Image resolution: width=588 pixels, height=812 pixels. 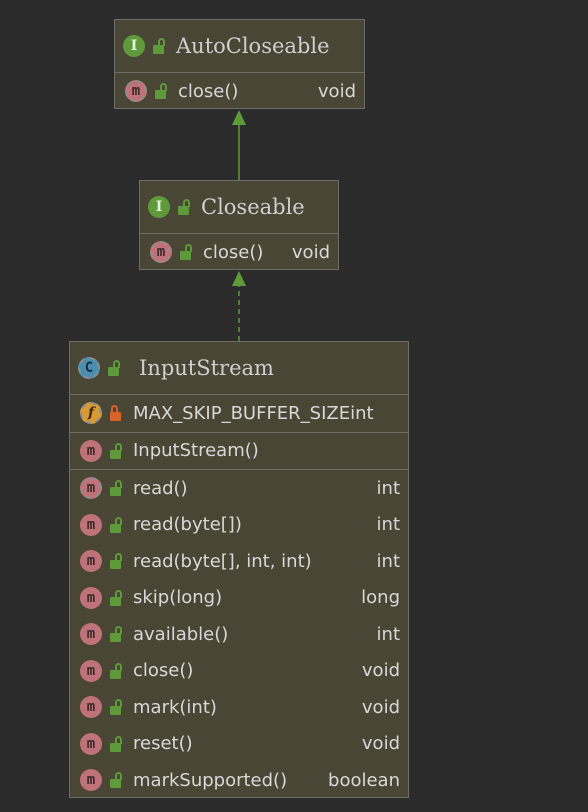 What do you see at coordinates (89, 368) in the screenshot?
I see `class-icon: C` at bounding box center [89, 368].